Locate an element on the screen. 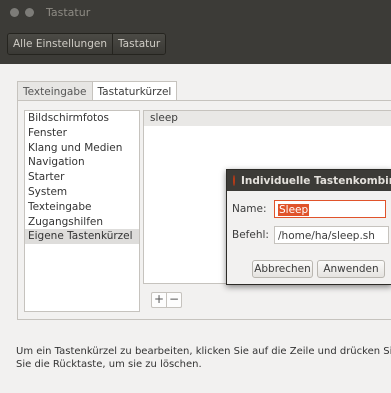 The height and width of the screenshot is (393, 391). category-item-navigation: Navigation is located at coordinates (82, 162).